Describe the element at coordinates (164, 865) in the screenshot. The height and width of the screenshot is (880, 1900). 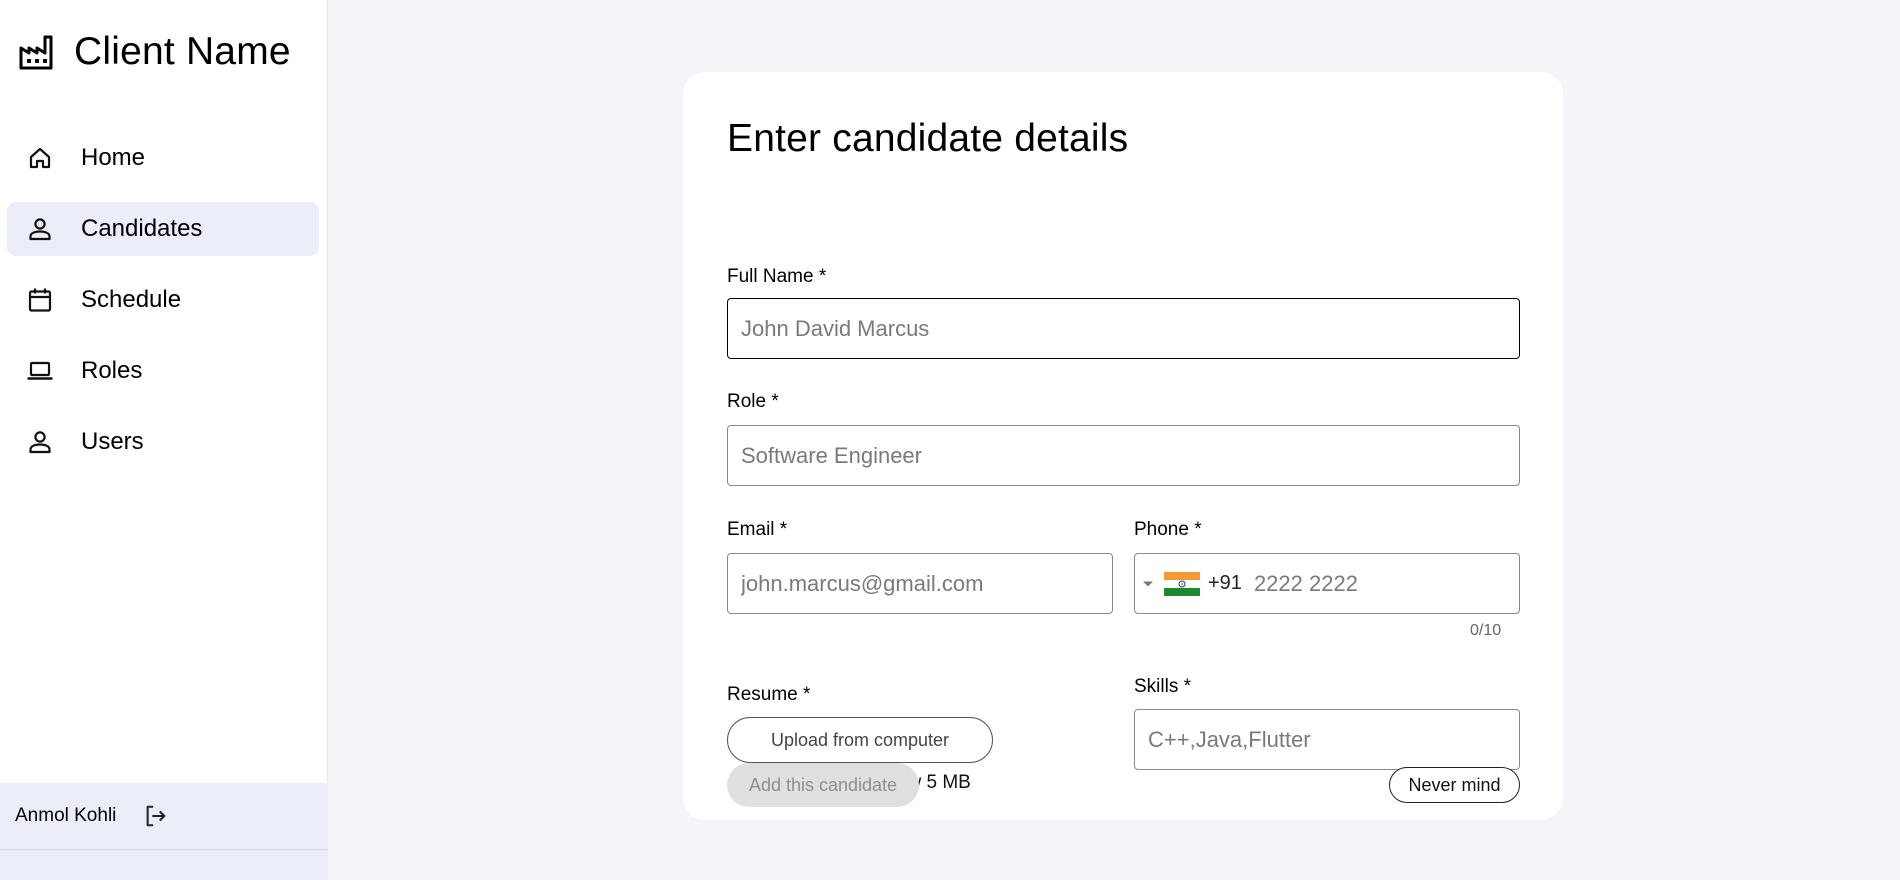
I see `sidebar-footer` at that location.